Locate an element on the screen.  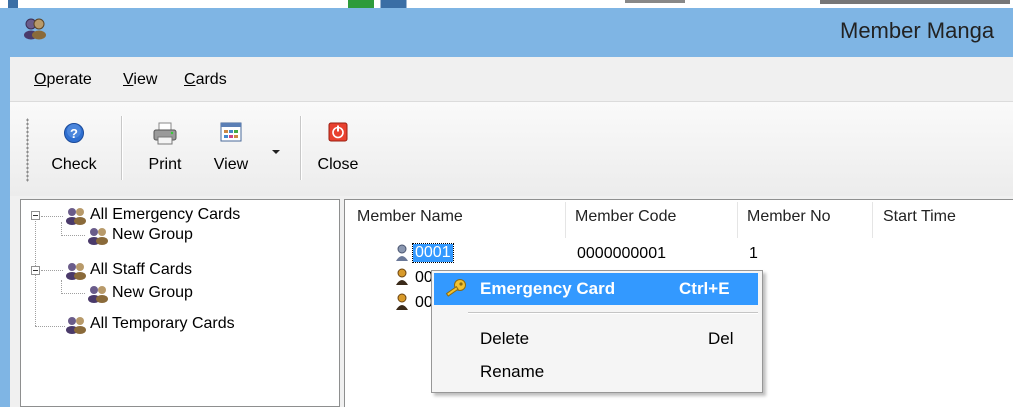
close-label: Close is located at coordinates (338, 164).